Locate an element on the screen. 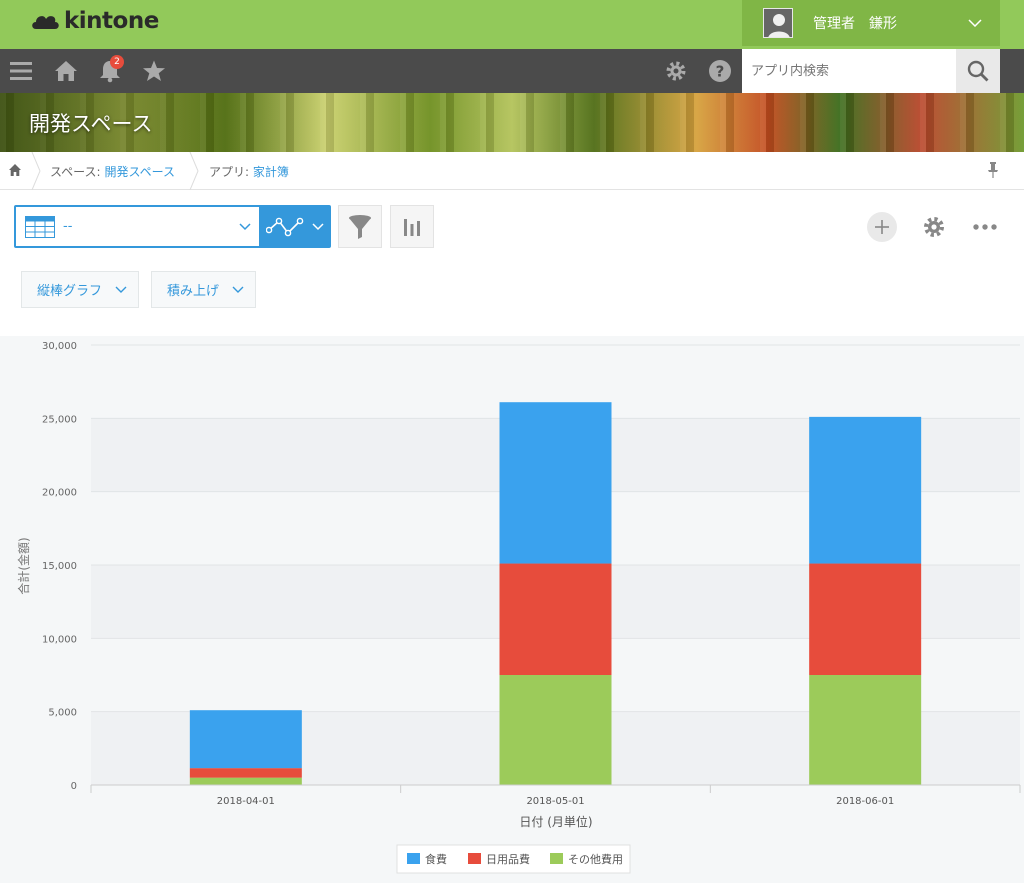 The image size is (1024, 887). y-tick-label: 5,000 is located at coordinates (62, 713).